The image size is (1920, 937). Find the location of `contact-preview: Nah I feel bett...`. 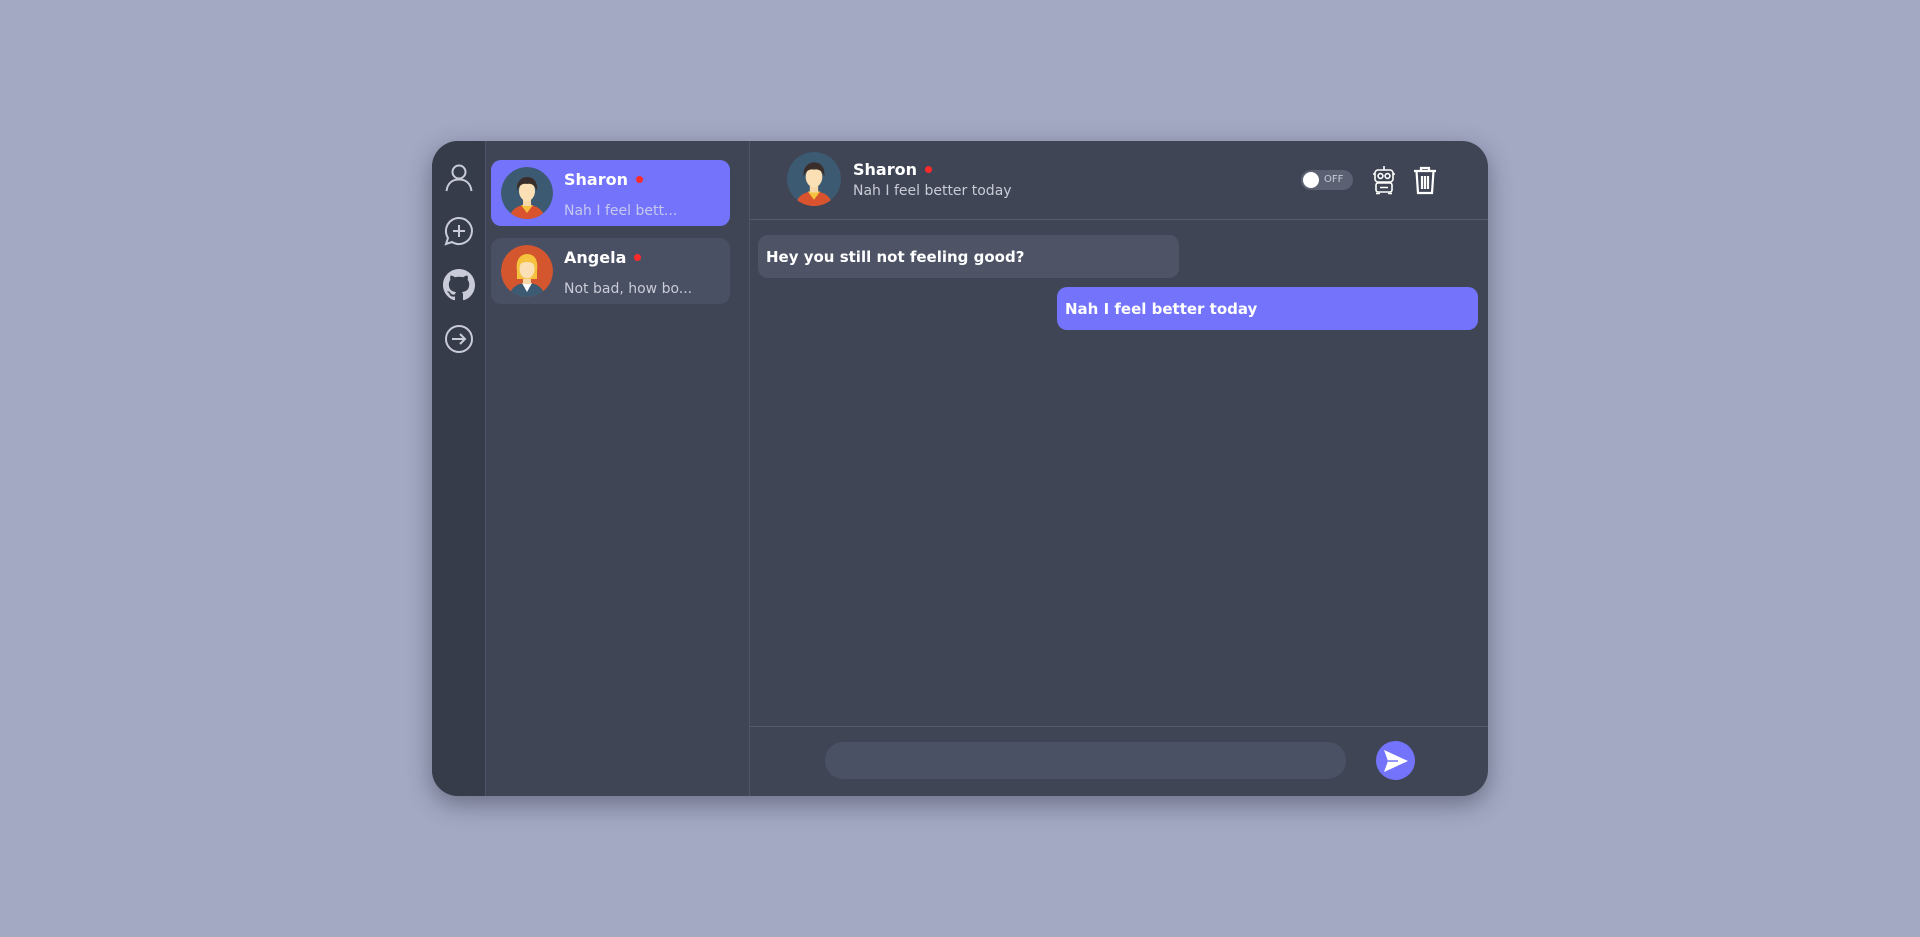

contact-preview: Nah I feel bett... is located at coordinates (621, 211).